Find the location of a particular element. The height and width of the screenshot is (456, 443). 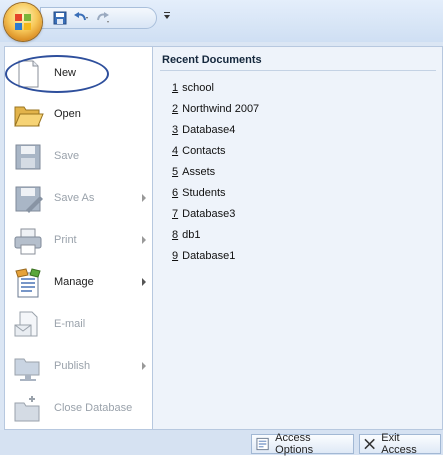

exit-access-label: Exit Access is located at coordinates (399, 444).